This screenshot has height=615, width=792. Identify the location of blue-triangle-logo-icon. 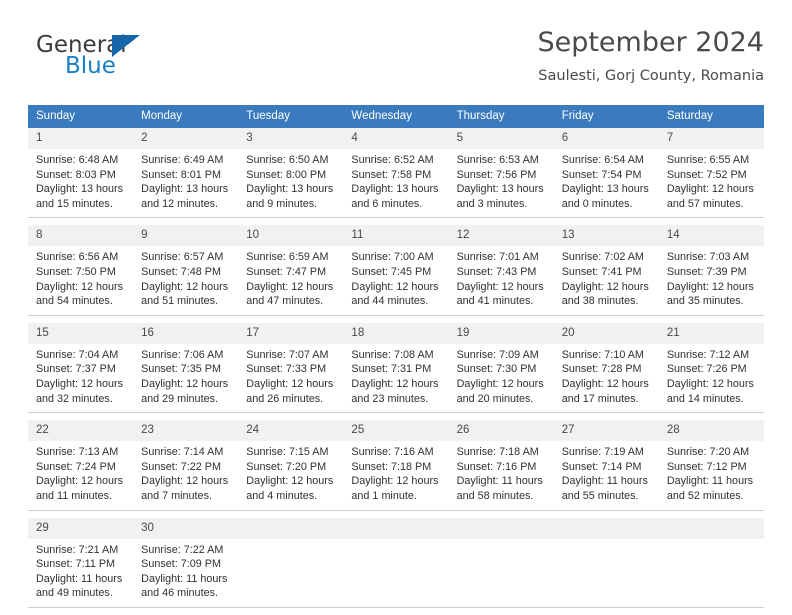
(126, 46).